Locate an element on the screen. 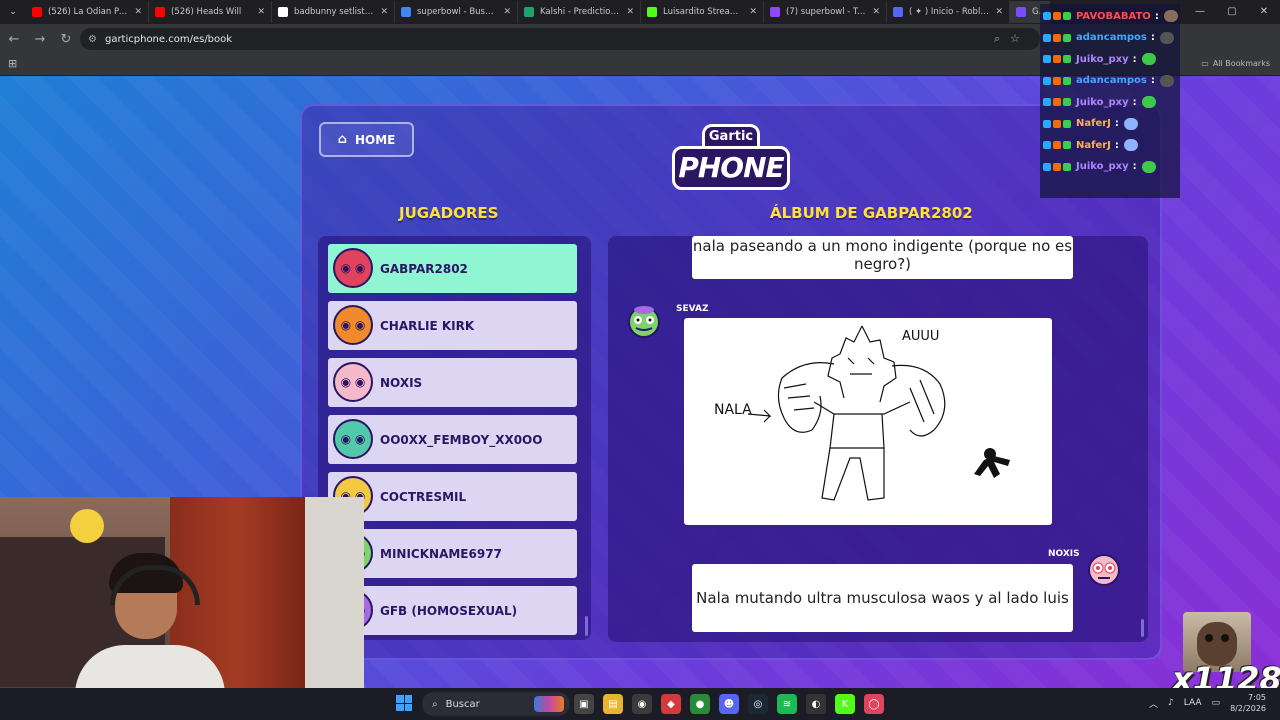 The height and width of the screenshot is (720, 1280). app-icon: ◉ is located at coordinates (642, 704).